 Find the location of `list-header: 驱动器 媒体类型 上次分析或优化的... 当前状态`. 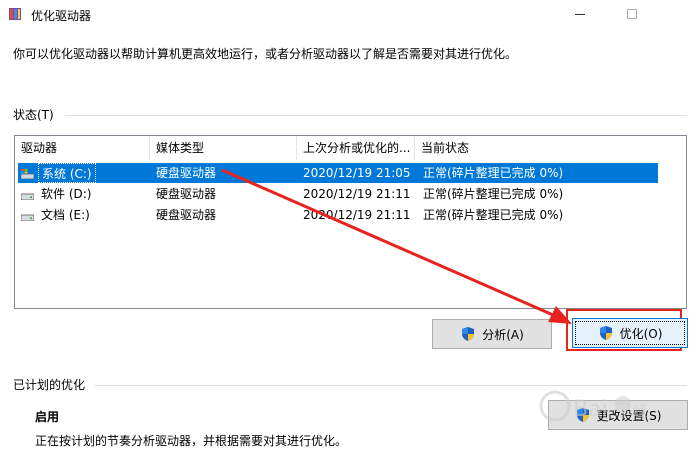

list-header: 驱动器 媒体类型 上次分析或优化的... 当前状态 is located at coordinates (350, 148).